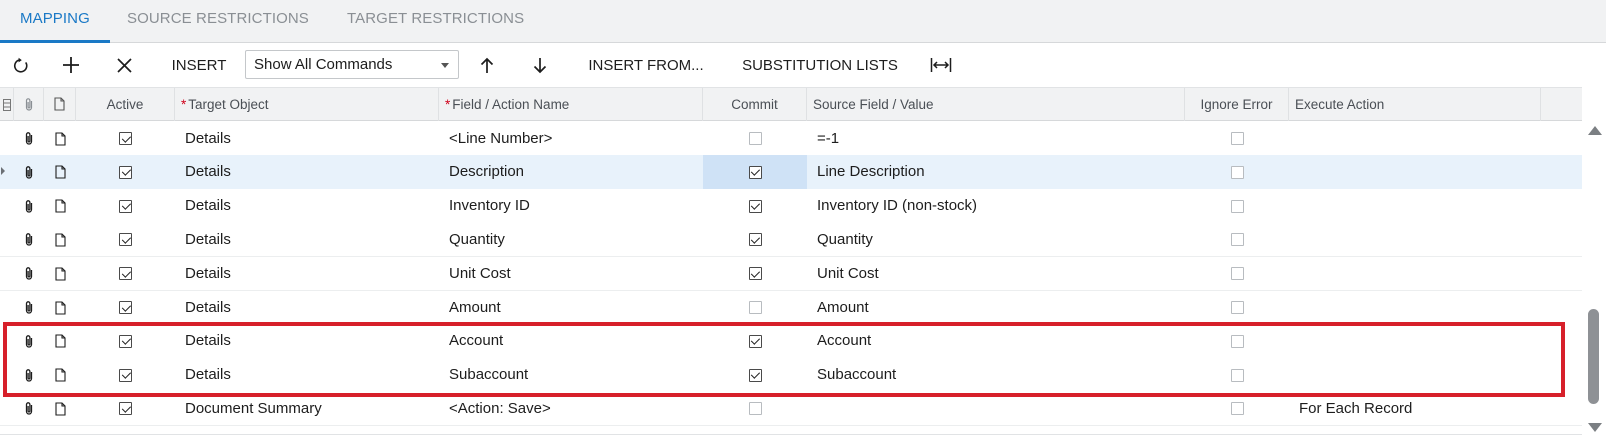 The image size is (1606, 439). Describe the element at coordinates (435, 21) in the screenshot. I see `tab-target-restrictions: TARGET RESTRICTIONS` at that location.